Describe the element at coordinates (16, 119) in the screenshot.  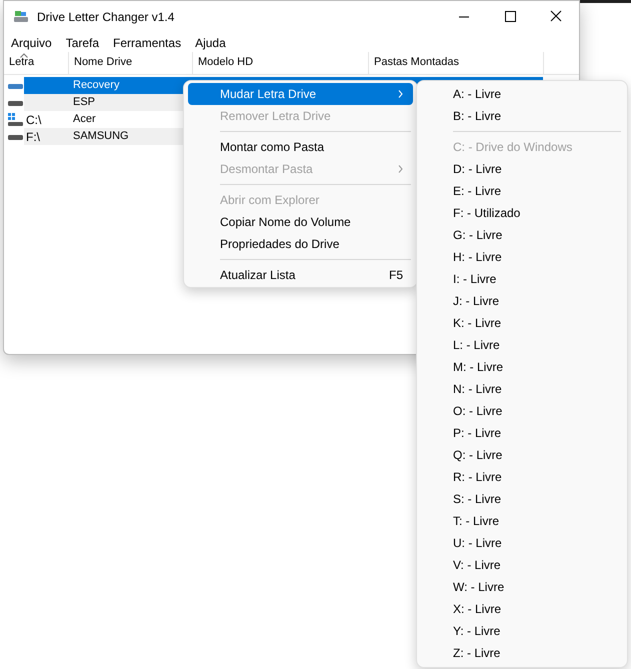
I see `system-drive-icon` at that location.